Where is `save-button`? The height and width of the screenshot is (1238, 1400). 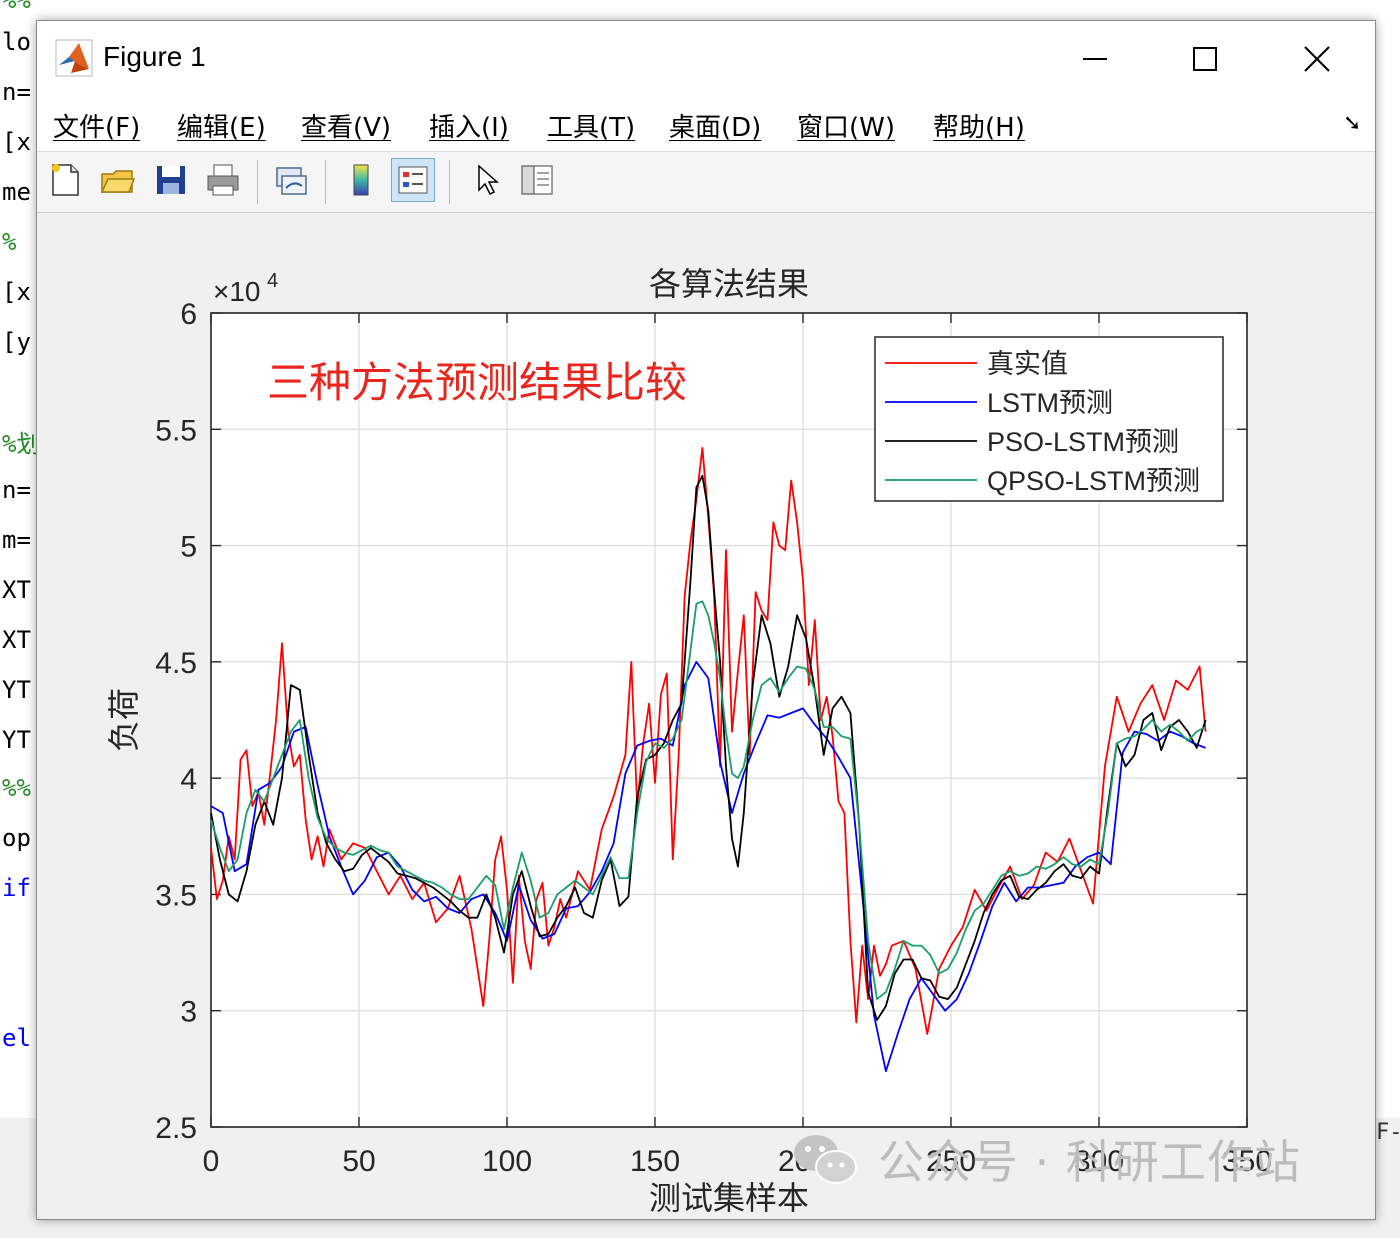 save-button is located at coordinates (171, 180).